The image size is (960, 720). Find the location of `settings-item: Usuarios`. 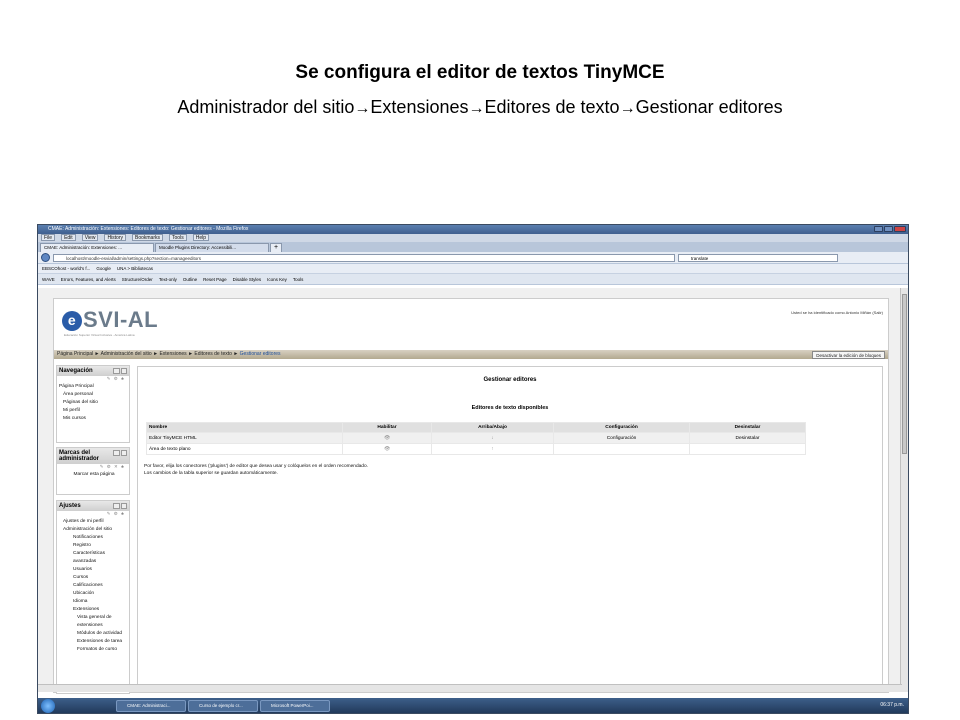

settings-item: Usuarios is located at coordinates (93, 570).